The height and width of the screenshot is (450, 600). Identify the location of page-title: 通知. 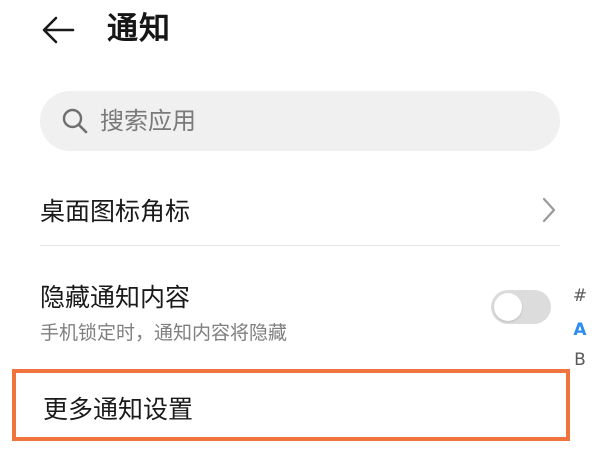
(139, 29).